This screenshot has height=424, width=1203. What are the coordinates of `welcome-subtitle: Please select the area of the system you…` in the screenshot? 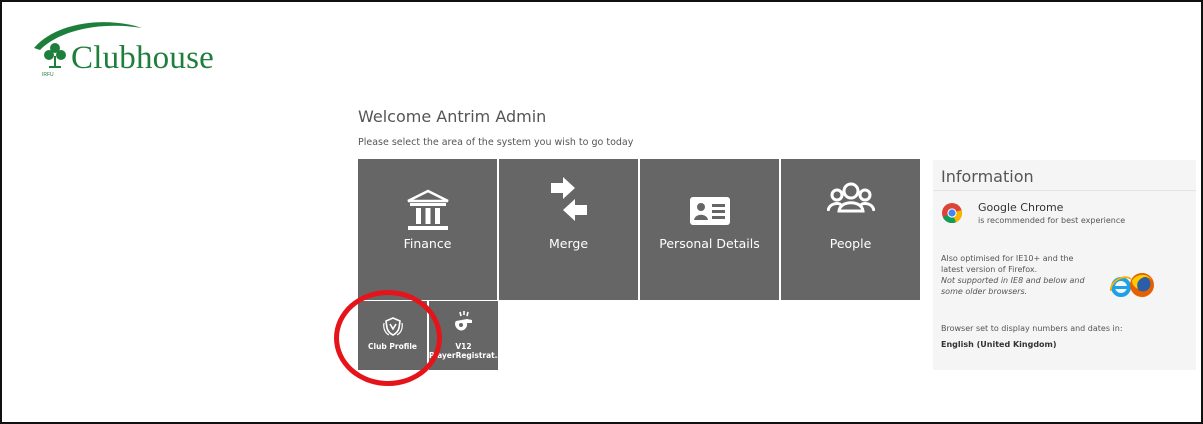 It's located at (496, 142).